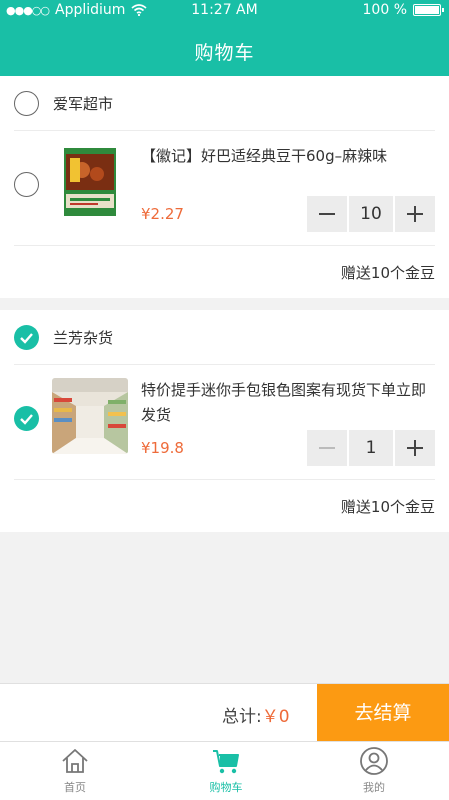  What do you see at coordinates (224, 53) in the screenshot?
I see `page-title: 购物车` at bounding box center [224, 53].